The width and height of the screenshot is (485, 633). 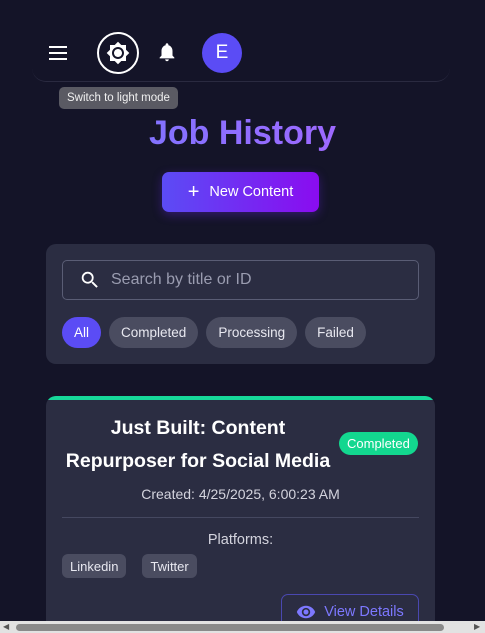 What do you see at coordinates (378, 443) in the screenshot?
I see `status-badge: Completed` at bounding box center [378, 443].